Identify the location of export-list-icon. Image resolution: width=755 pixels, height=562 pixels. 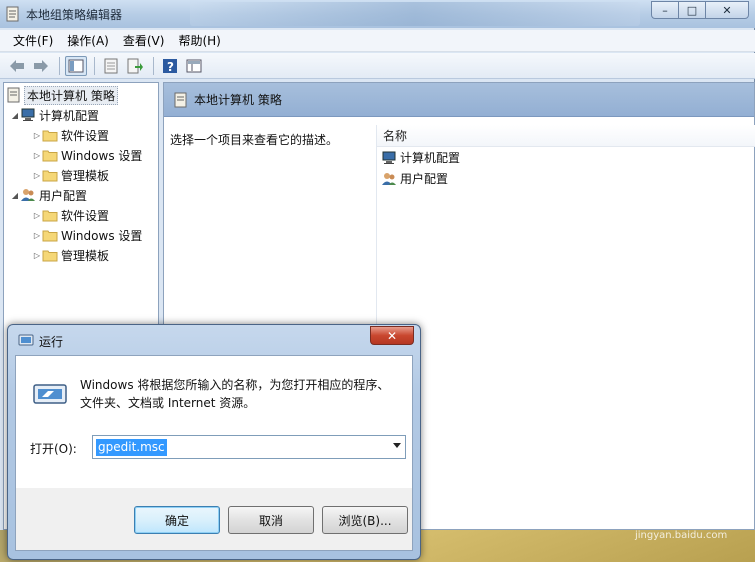
(135, 65).